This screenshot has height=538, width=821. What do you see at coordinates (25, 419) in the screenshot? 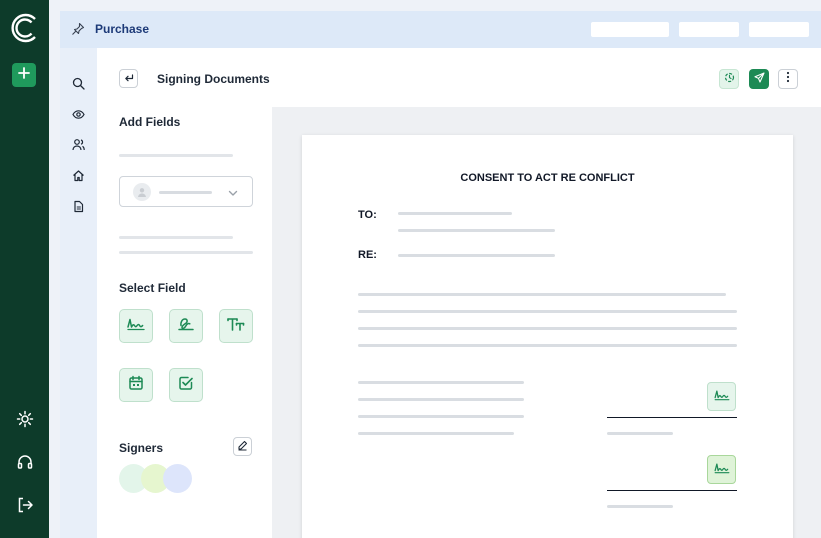
I see `settings-icon` at bounding box center [25, 419].